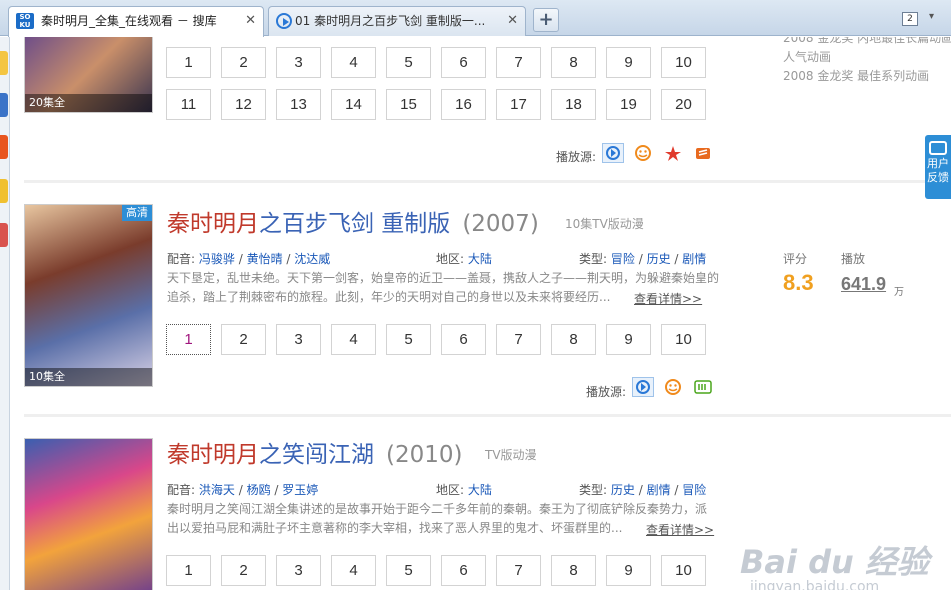 This screenshot has width=951, height=590. What do you see at coordinates (683, 104) in the screenshot?
I see `episode-button: 20` at bounding box center [683, 104].